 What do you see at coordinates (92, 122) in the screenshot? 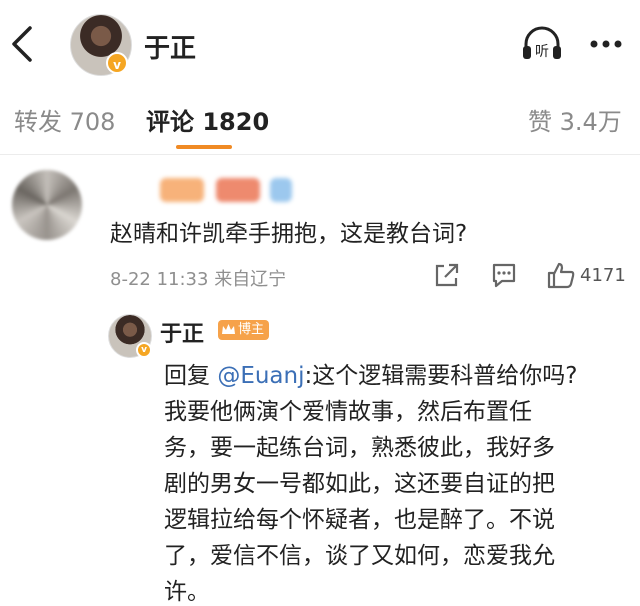
I see `tab-reposts-count: 708` at bounding box center [92, 122].